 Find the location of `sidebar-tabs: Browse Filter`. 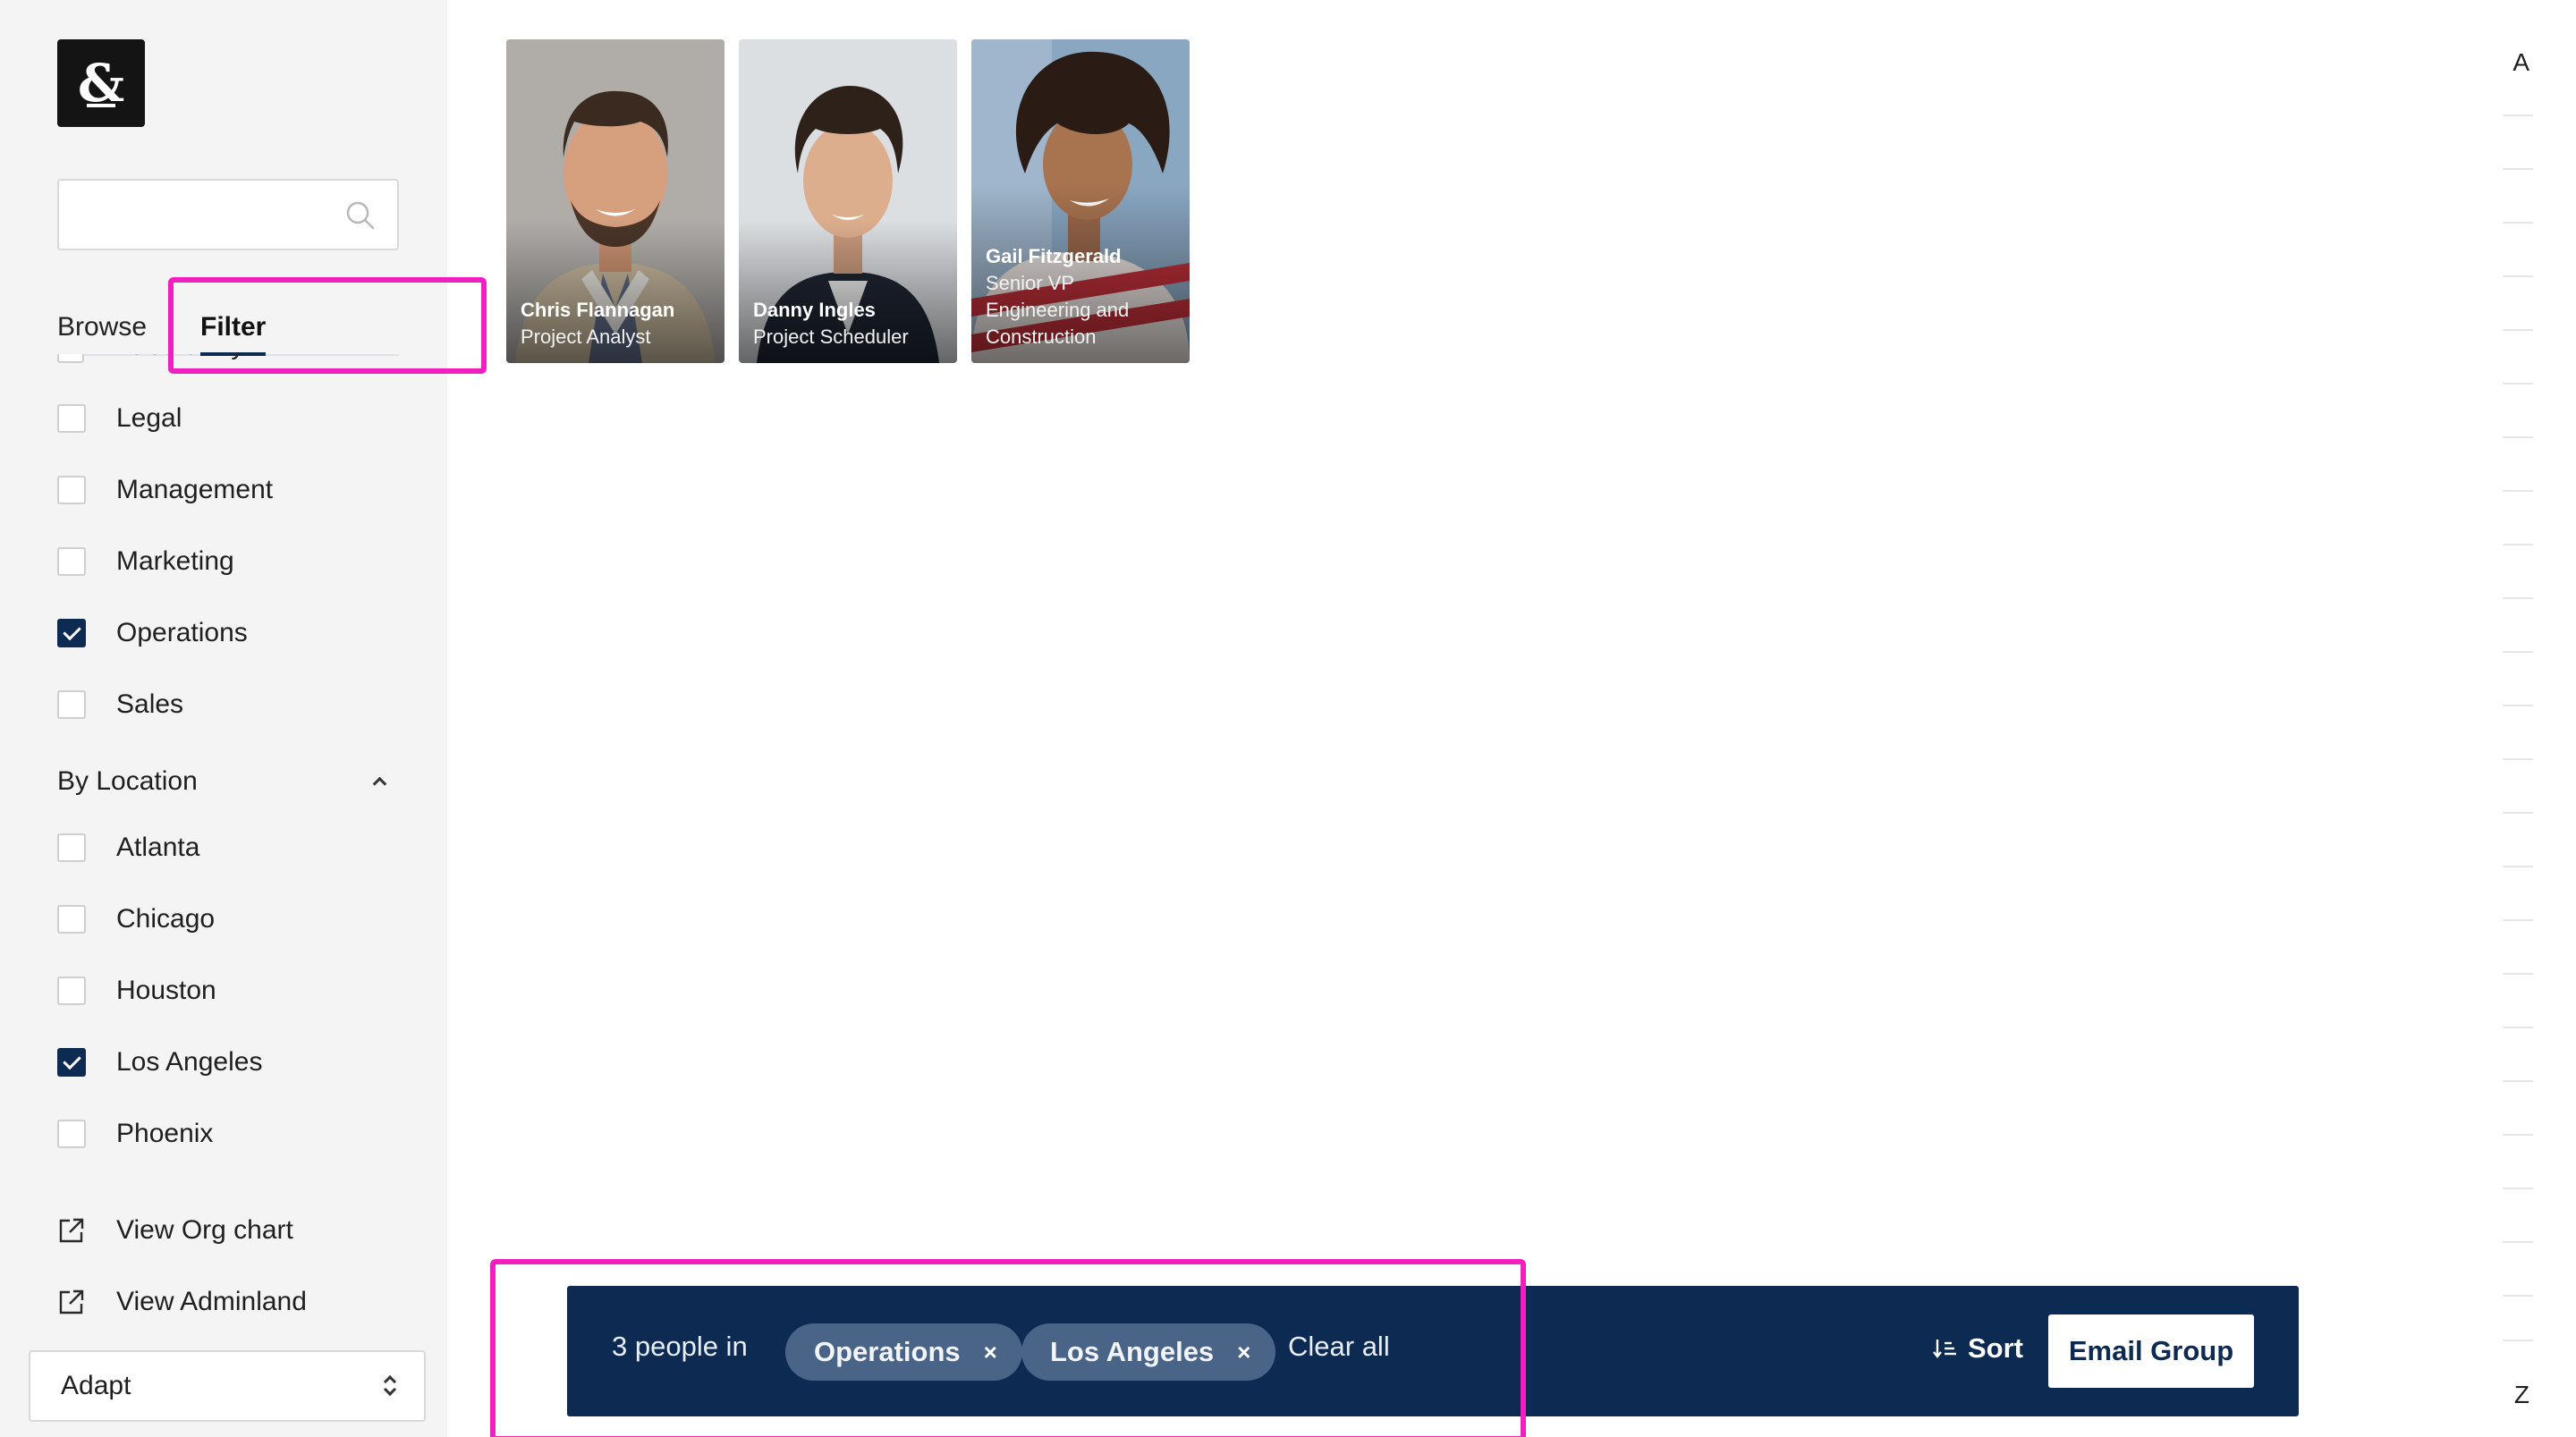

sidebar-tabs: Browse Filter is located at coordinates (228, 329).